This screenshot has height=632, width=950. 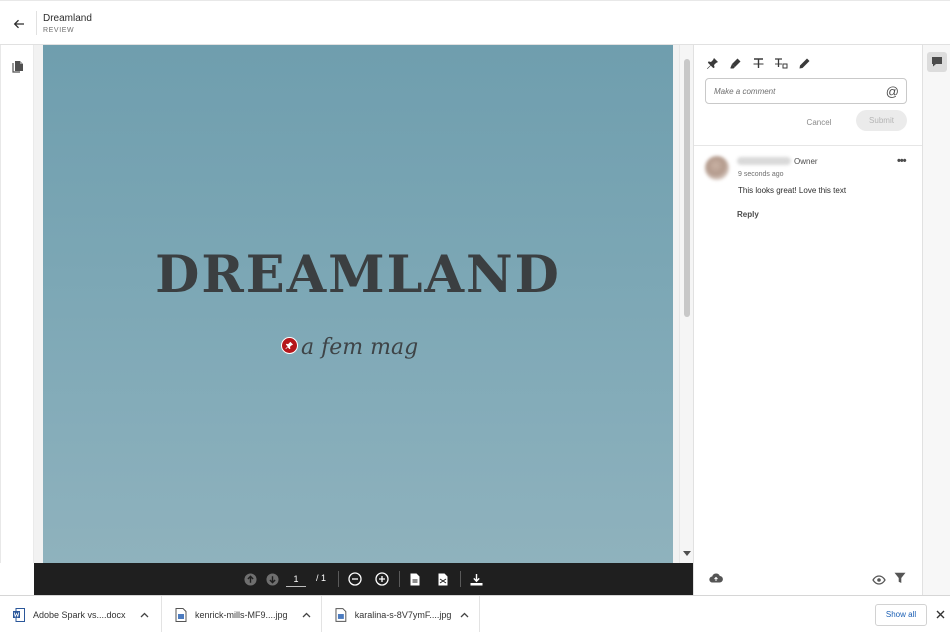 I want to click on document-title: Dreamland, so click(x=67, y=18).